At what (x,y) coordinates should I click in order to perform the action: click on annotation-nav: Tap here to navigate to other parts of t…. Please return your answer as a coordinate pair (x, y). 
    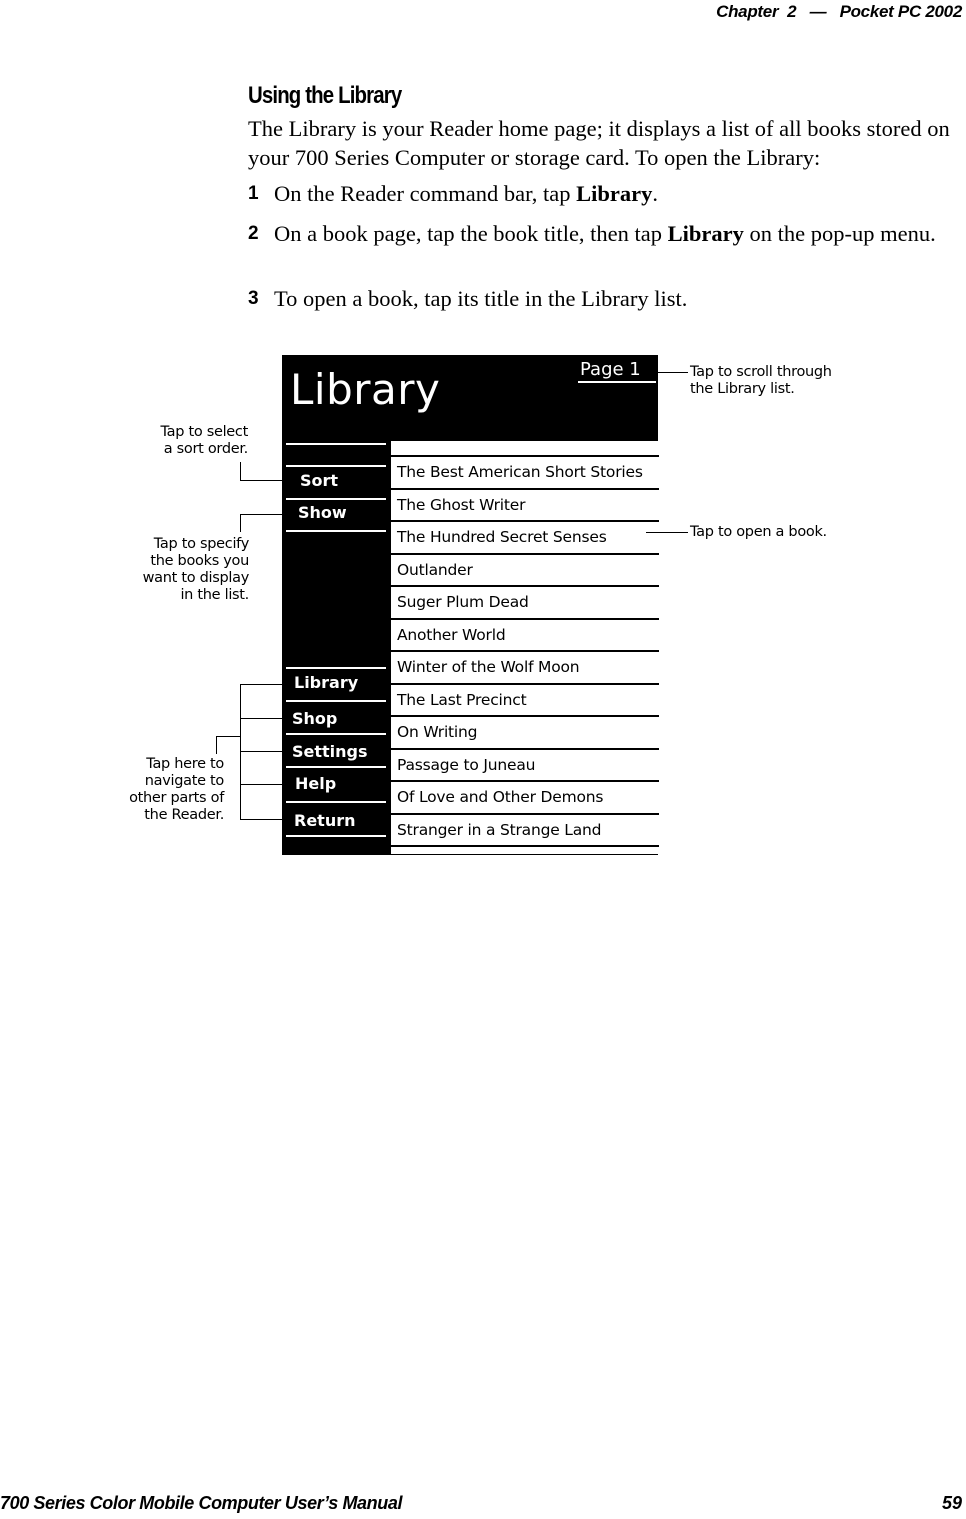
    Looking at the image, I should click on (167, 790).